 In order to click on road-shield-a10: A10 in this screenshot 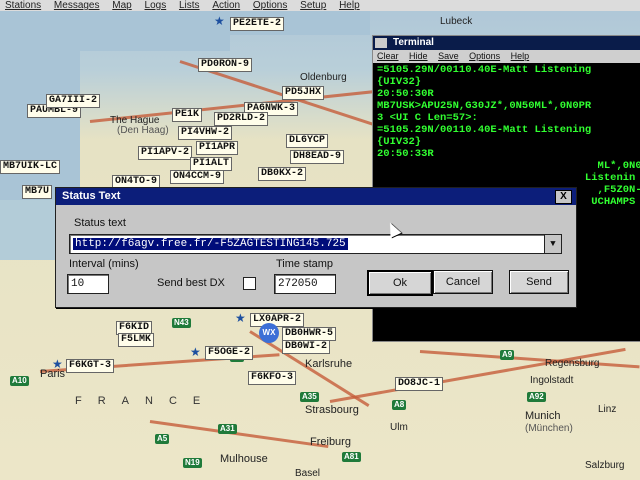, I will do `click(19, 381)`.